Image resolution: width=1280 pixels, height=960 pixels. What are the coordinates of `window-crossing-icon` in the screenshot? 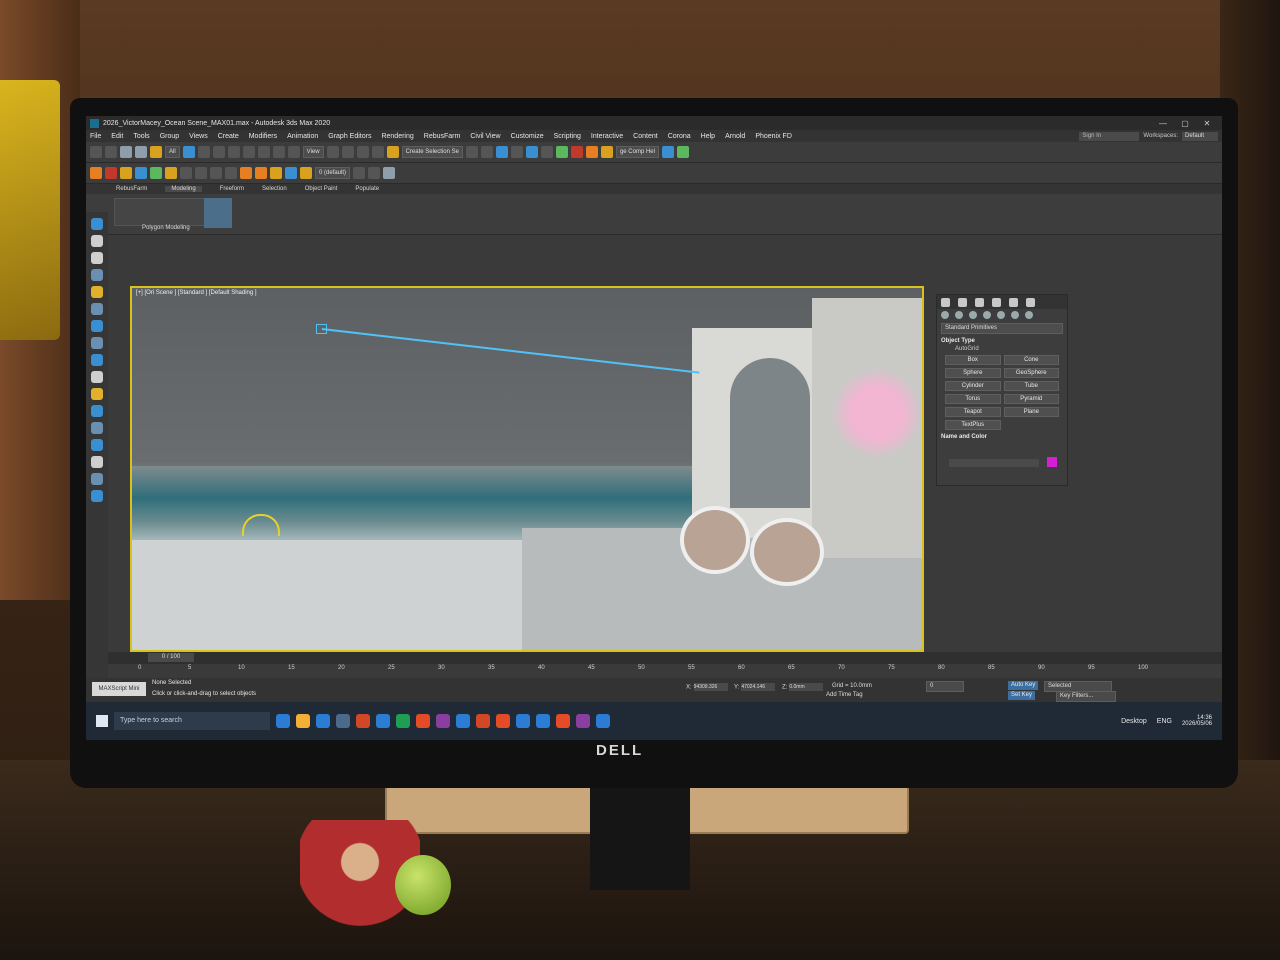 It's located at (233, 152).